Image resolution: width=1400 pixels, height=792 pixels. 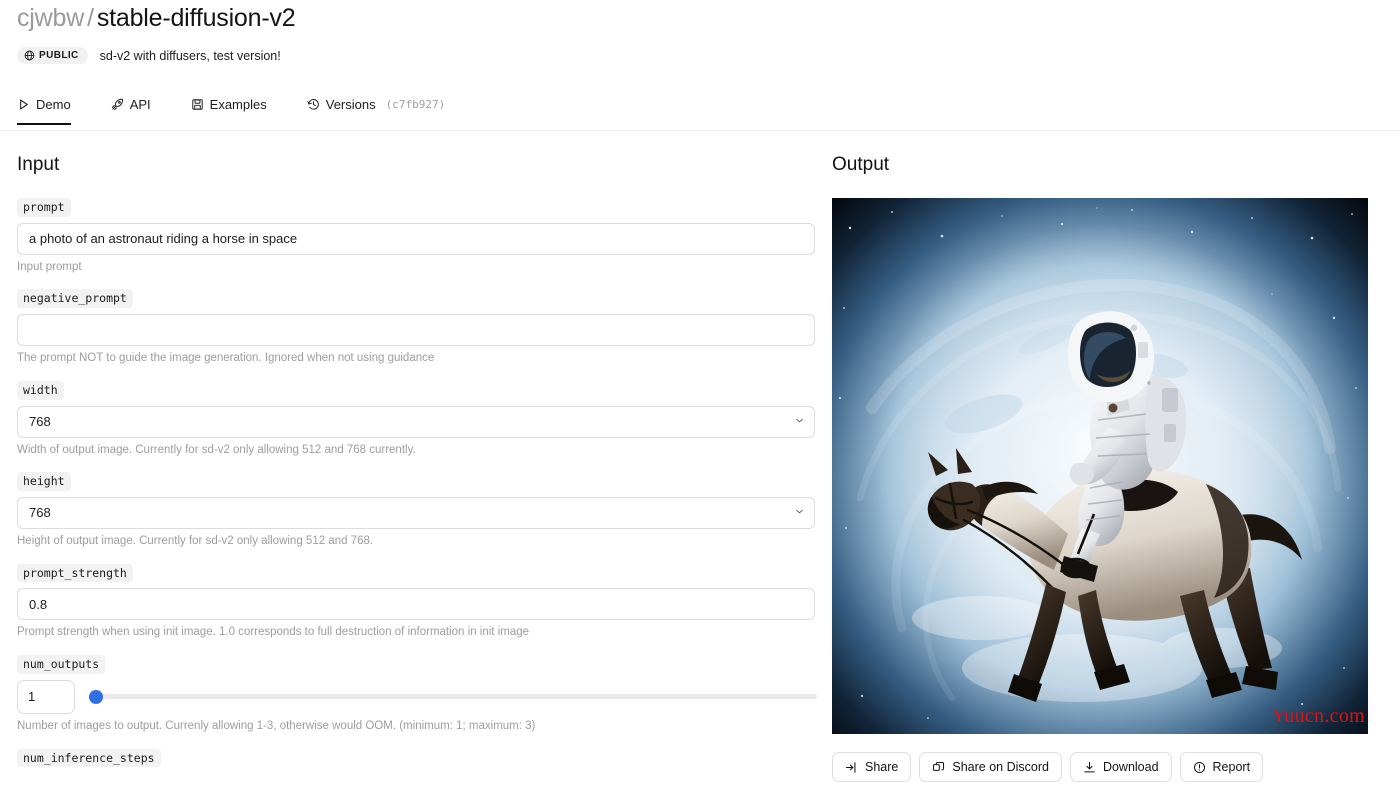 What do you see at coordinates (53, 104) in the screenshot?
I see `tab-demo-label: Demo` at bounding box center [53, 104].